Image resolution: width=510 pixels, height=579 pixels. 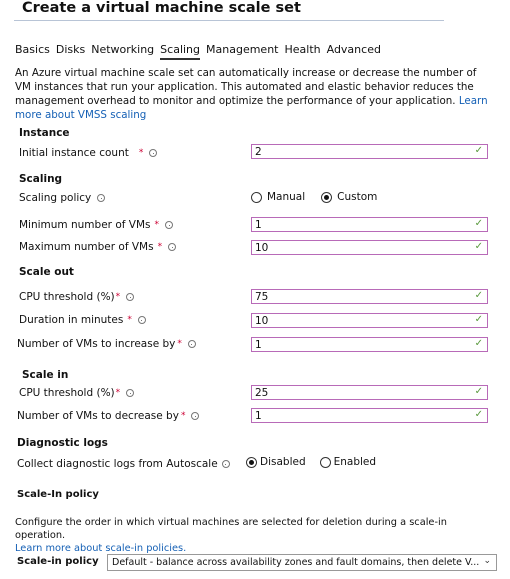 What do you see at coordinates (67, 297) in the screenshot?
I see `scale-out-cpu-label: CPU threshold (%)` at bounding box center [67, 297].